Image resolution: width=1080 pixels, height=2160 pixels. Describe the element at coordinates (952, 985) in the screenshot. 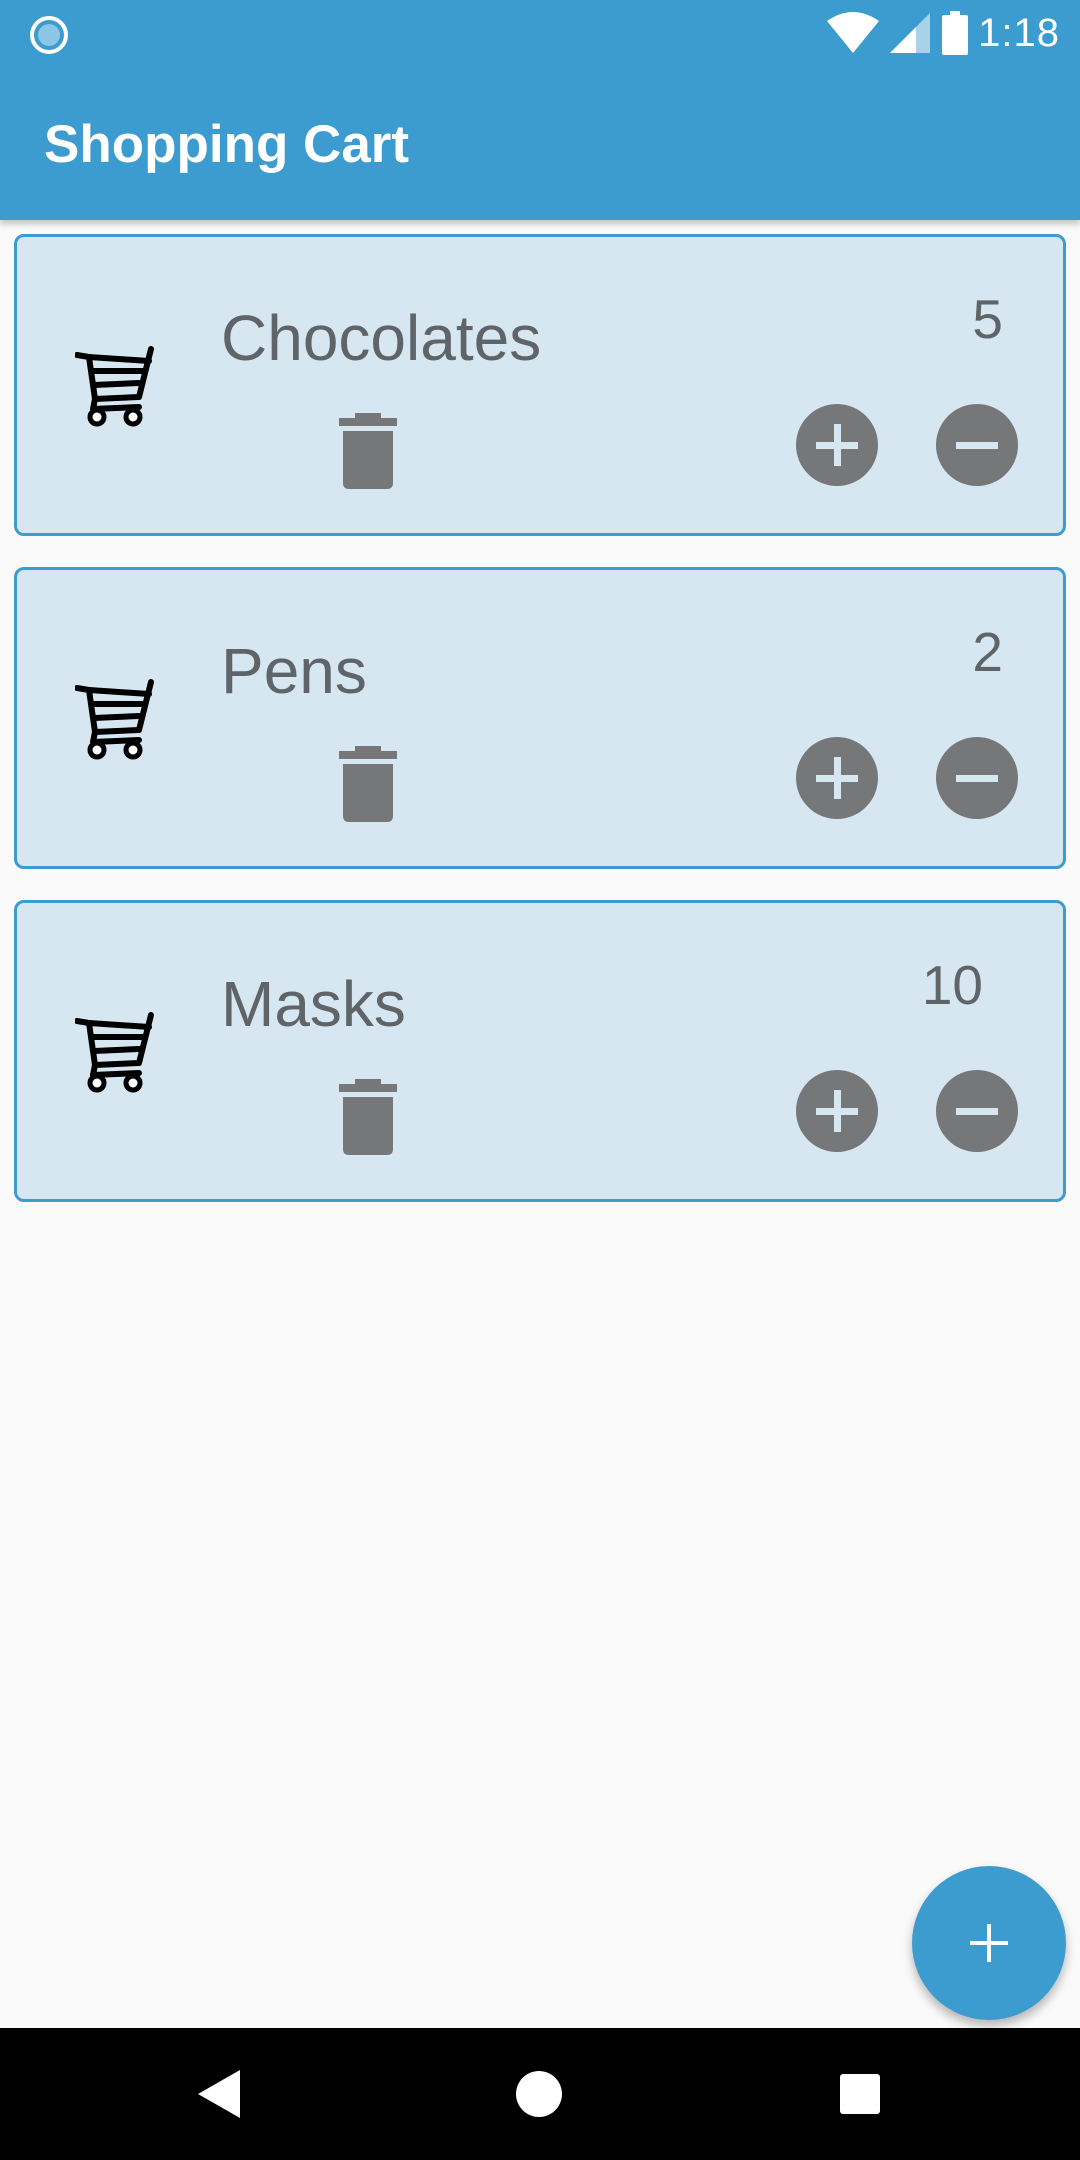

I see `item-quantity: 10` at that location.